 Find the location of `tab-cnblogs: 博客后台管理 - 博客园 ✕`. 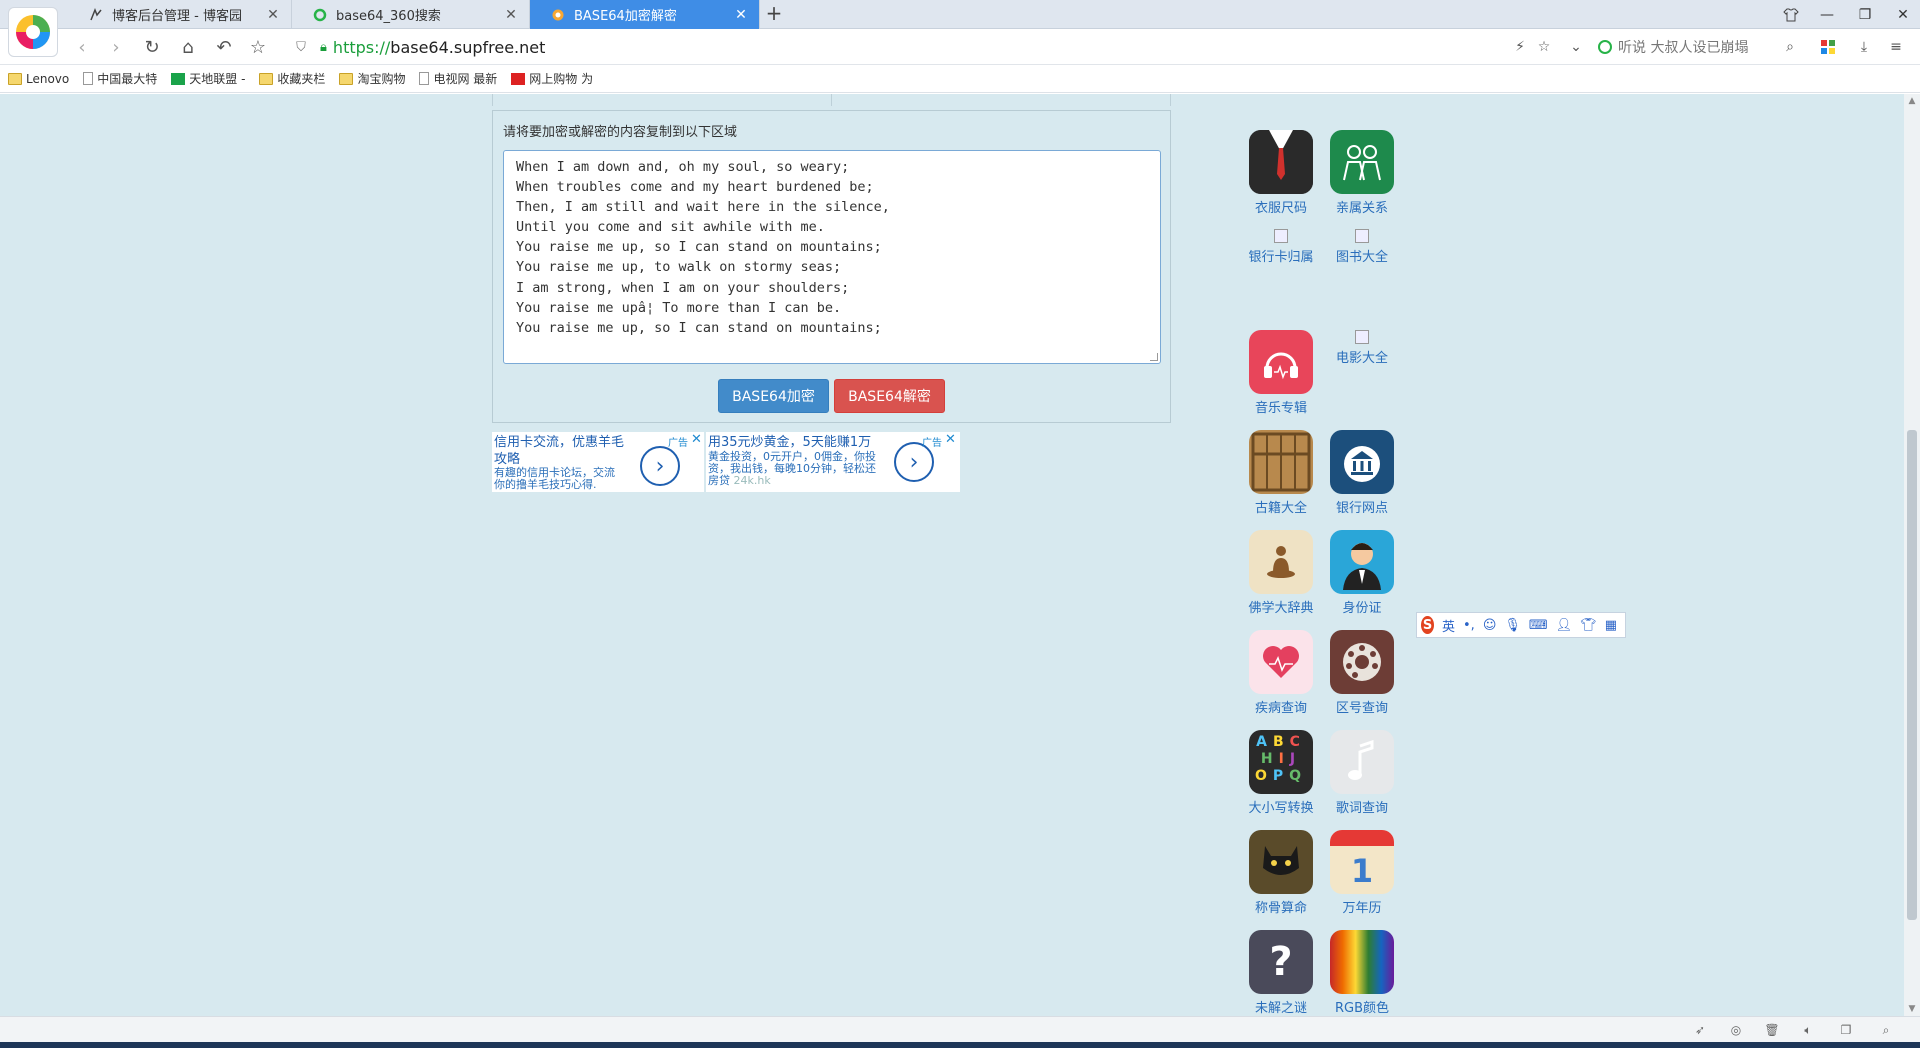

tab-cnblogs: 博客后台管理 - 博客园 ✕ is located at coordinates (180, 14).